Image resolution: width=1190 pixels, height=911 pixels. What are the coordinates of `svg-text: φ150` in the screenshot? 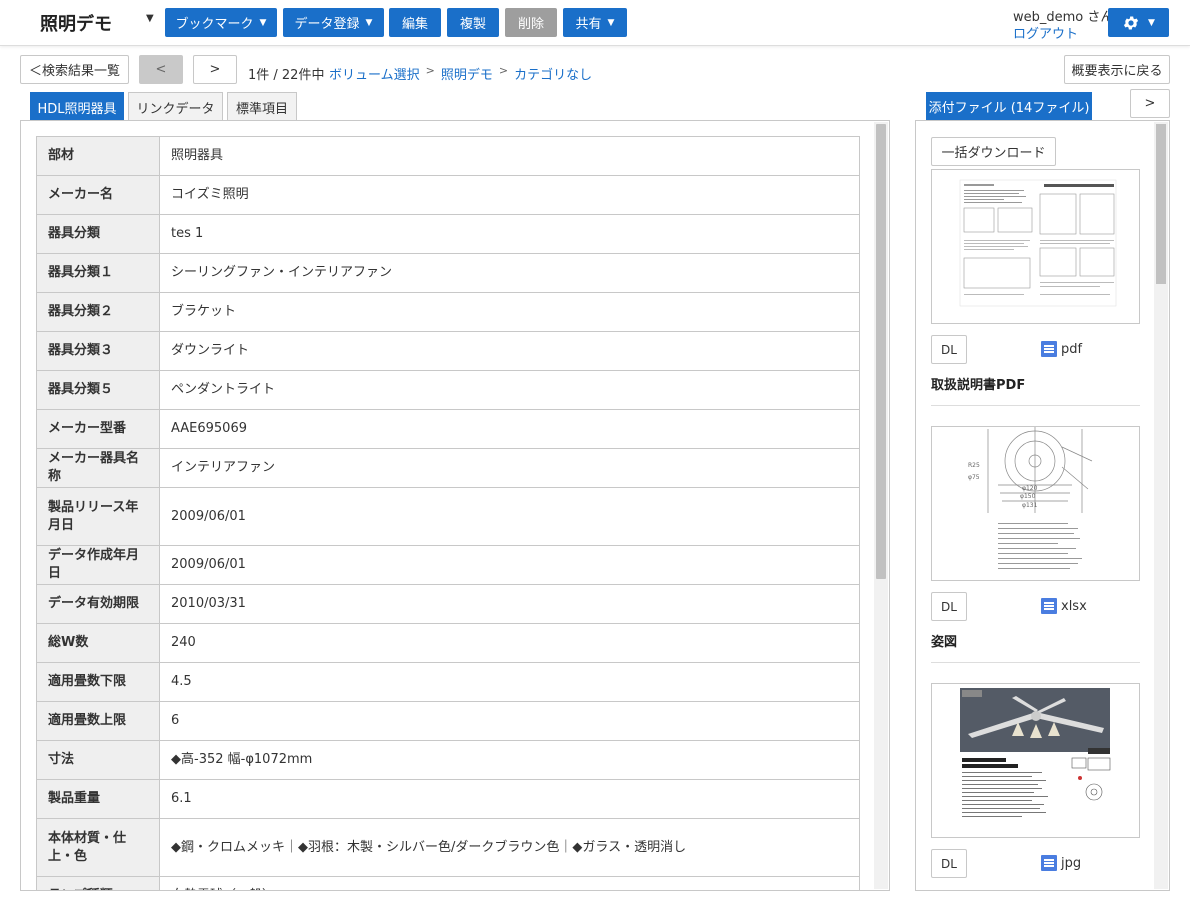 It's located at (1028, 496).